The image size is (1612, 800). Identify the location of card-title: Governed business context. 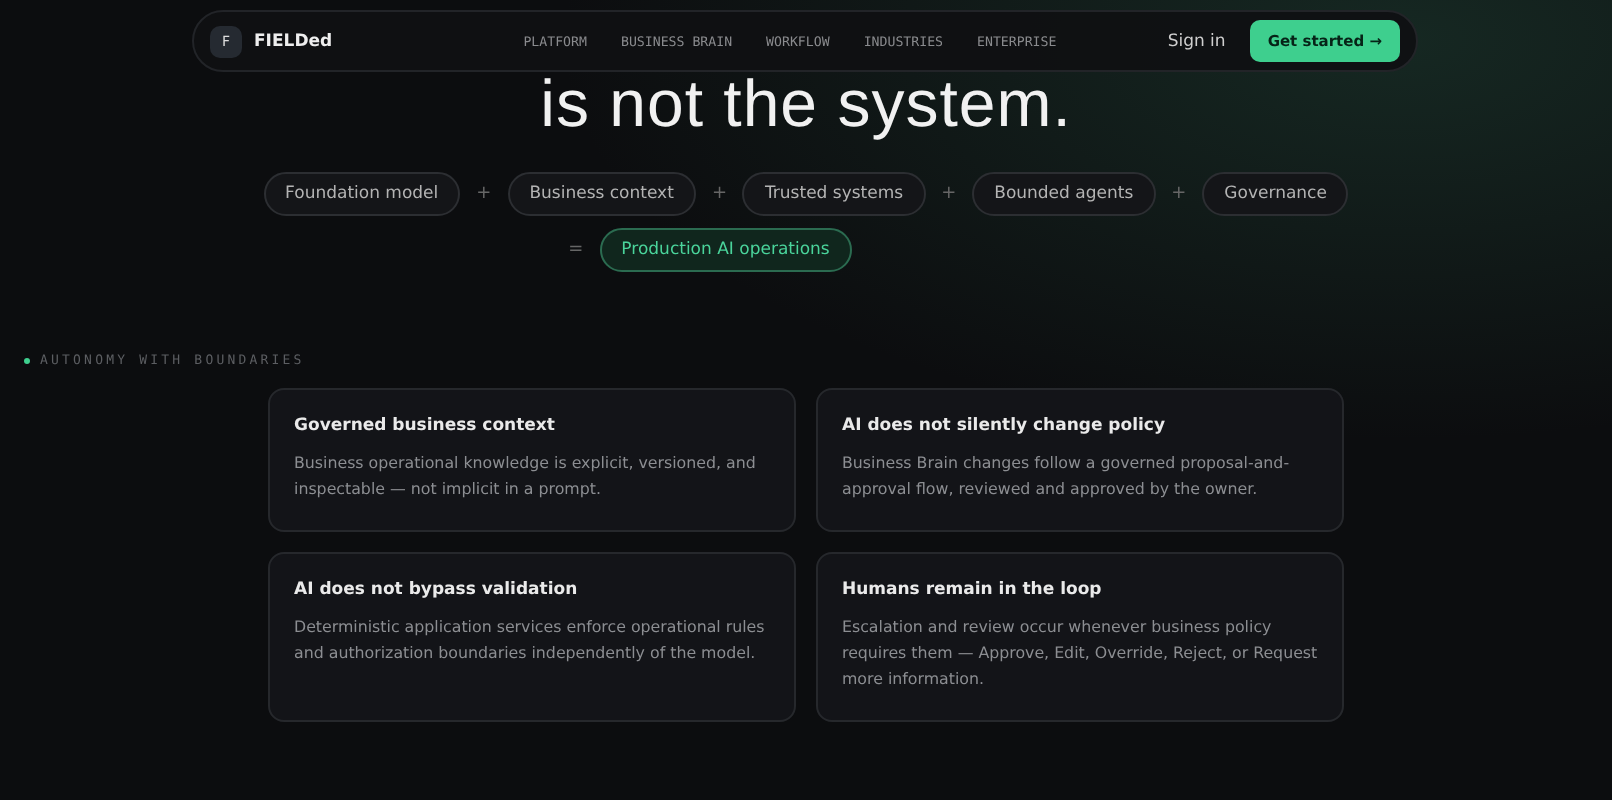
(425, 426).